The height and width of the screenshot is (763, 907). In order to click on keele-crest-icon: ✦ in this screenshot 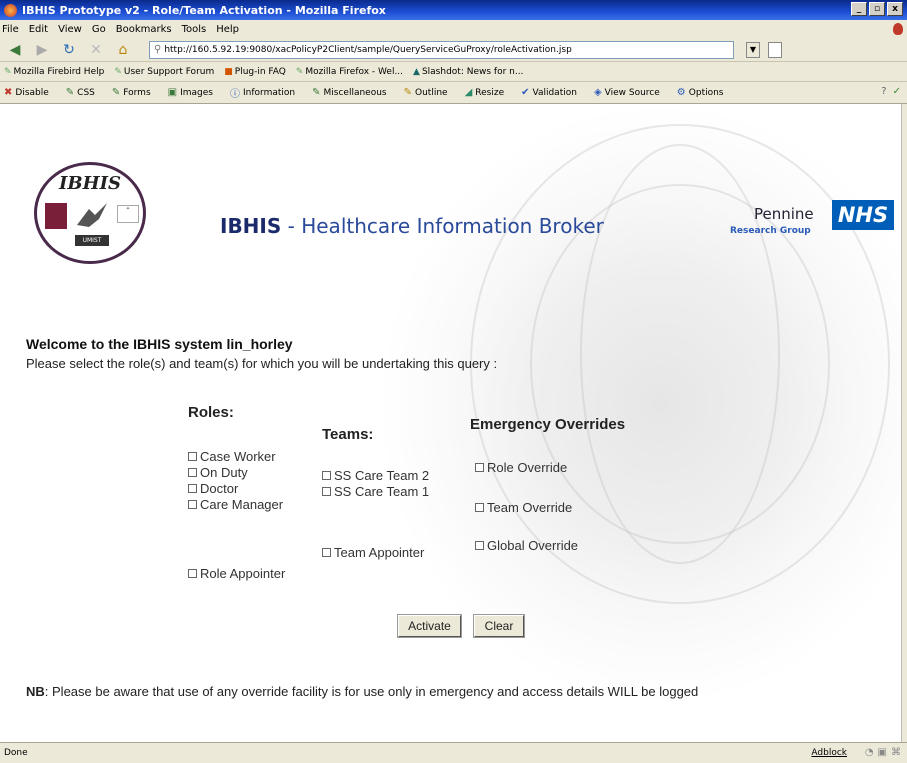, I will do `click(128, 214)`.